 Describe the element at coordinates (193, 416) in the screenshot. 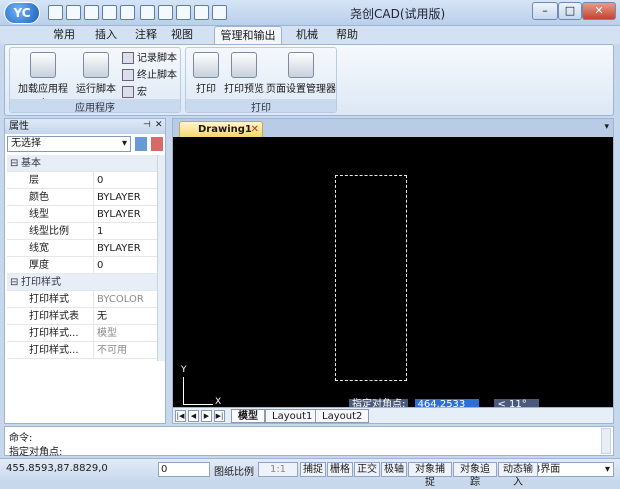

I see `prev-layout-icon: ◀` at that location.